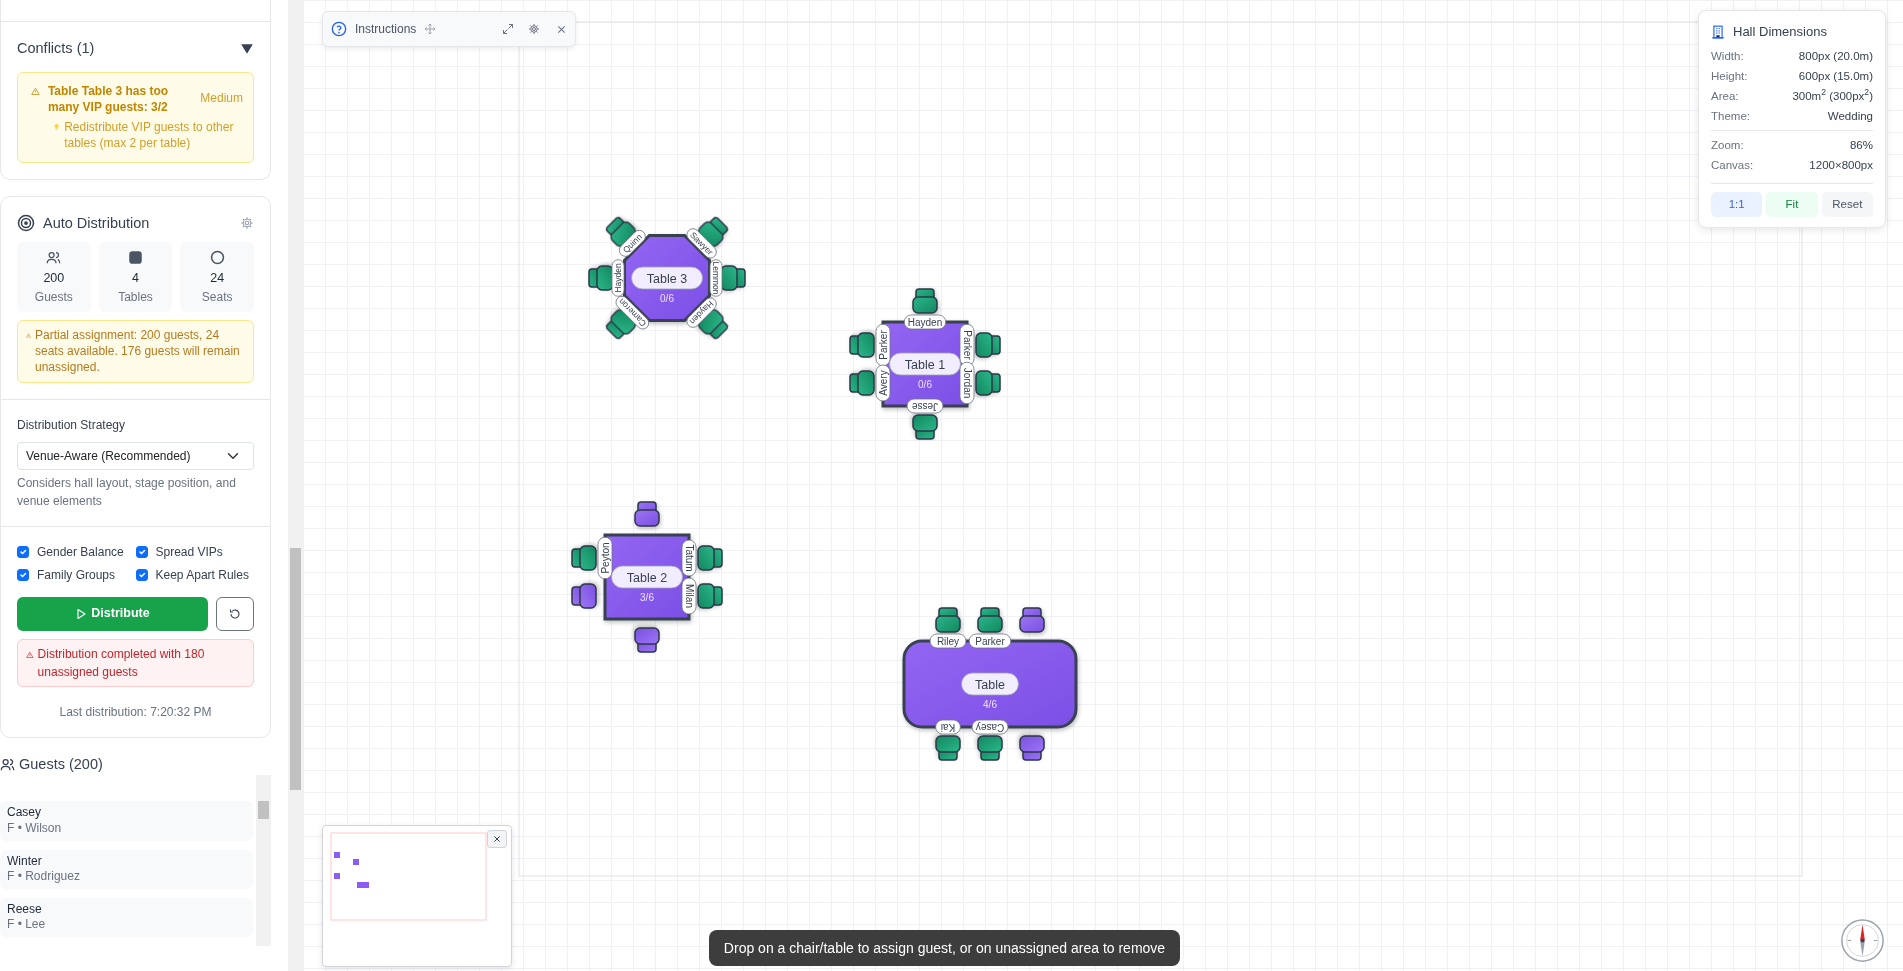 The image size is (1903, 971). What do you see at coordinates (27, 925) in the screenshot?
I see `guest-detail: F • Lee` at bounding box center [27, 925].